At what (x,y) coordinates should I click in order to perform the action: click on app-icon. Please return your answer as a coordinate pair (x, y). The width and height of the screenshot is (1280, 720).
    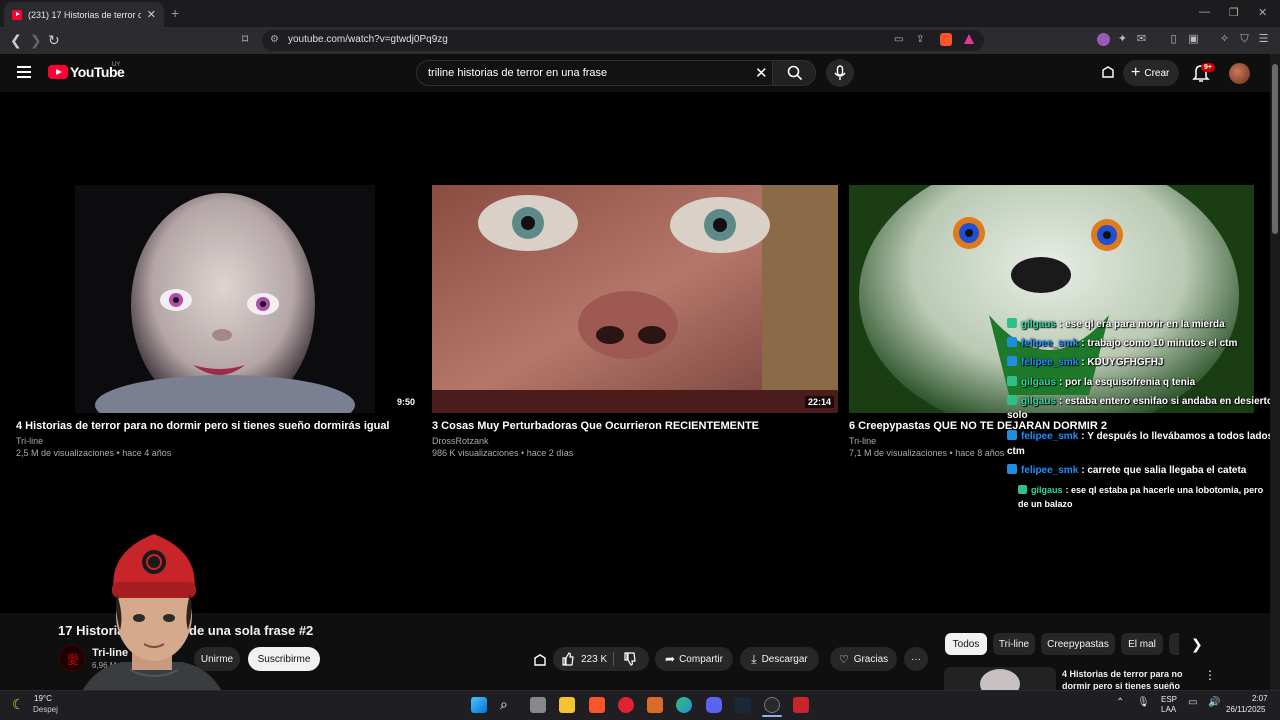
    Looking at the image, I should click on (801, 705).